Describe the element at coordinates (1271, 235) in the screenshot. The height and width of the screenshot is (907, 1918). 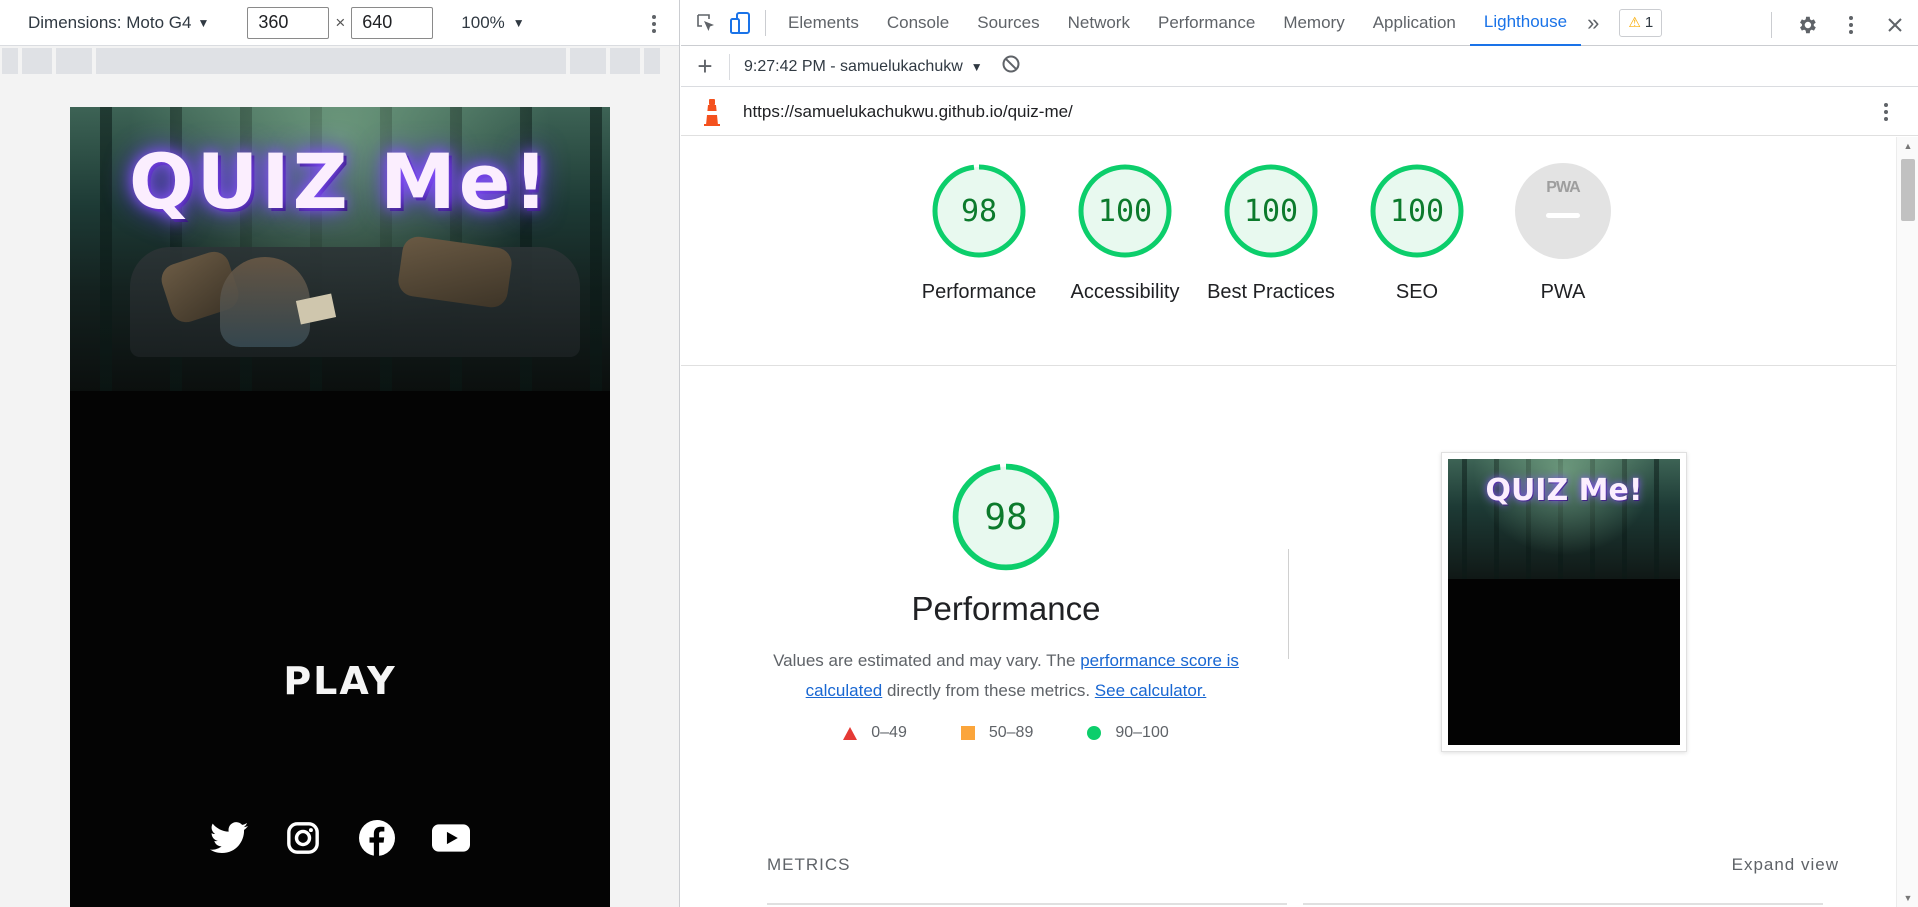
I see `score-best-practices: 100 Best Practices` at that location.